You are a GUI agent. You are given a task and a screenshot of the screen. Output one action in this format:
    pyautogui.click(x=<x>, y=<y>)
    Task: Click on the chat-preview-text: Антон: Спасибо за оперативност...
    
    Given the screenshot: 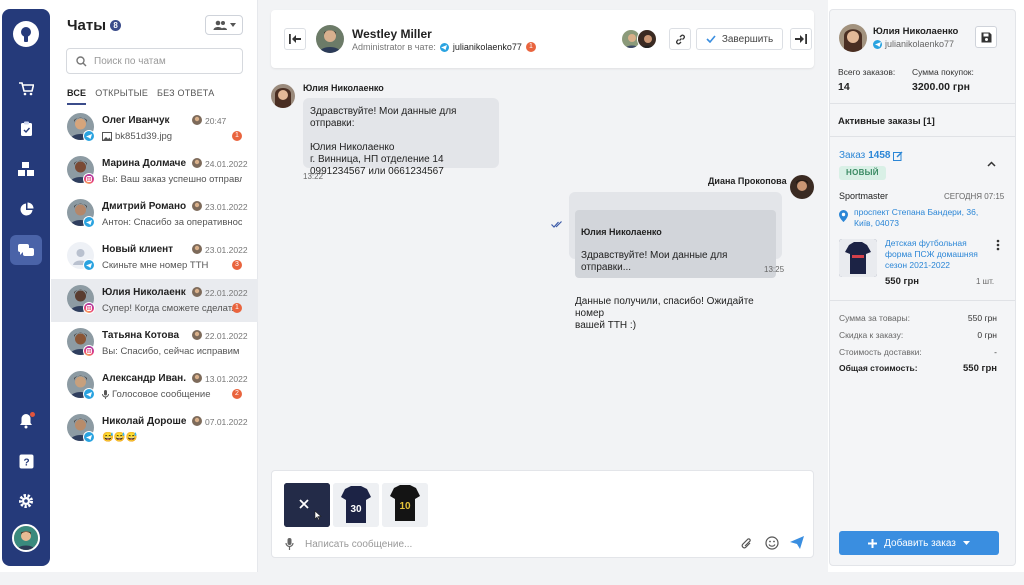 What is the action you would take?
    pyautogui.click(x=172, y=222)
    